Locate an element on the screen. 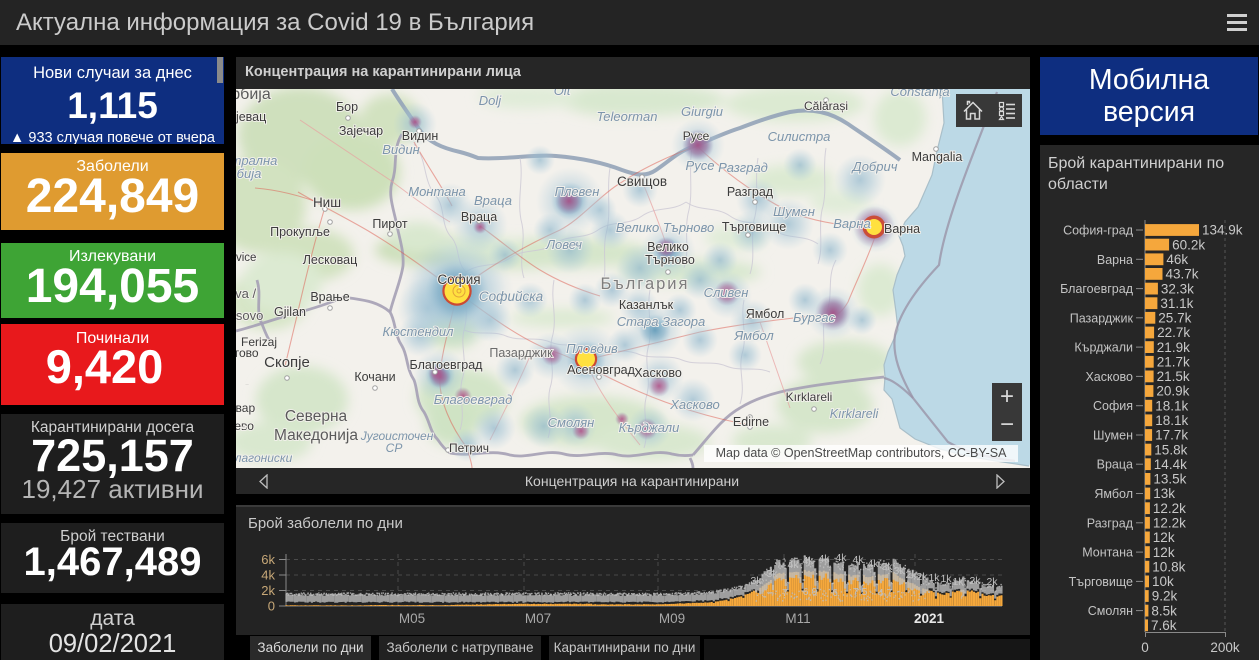  svg-text: ova / is located at coordinates (246, 293).